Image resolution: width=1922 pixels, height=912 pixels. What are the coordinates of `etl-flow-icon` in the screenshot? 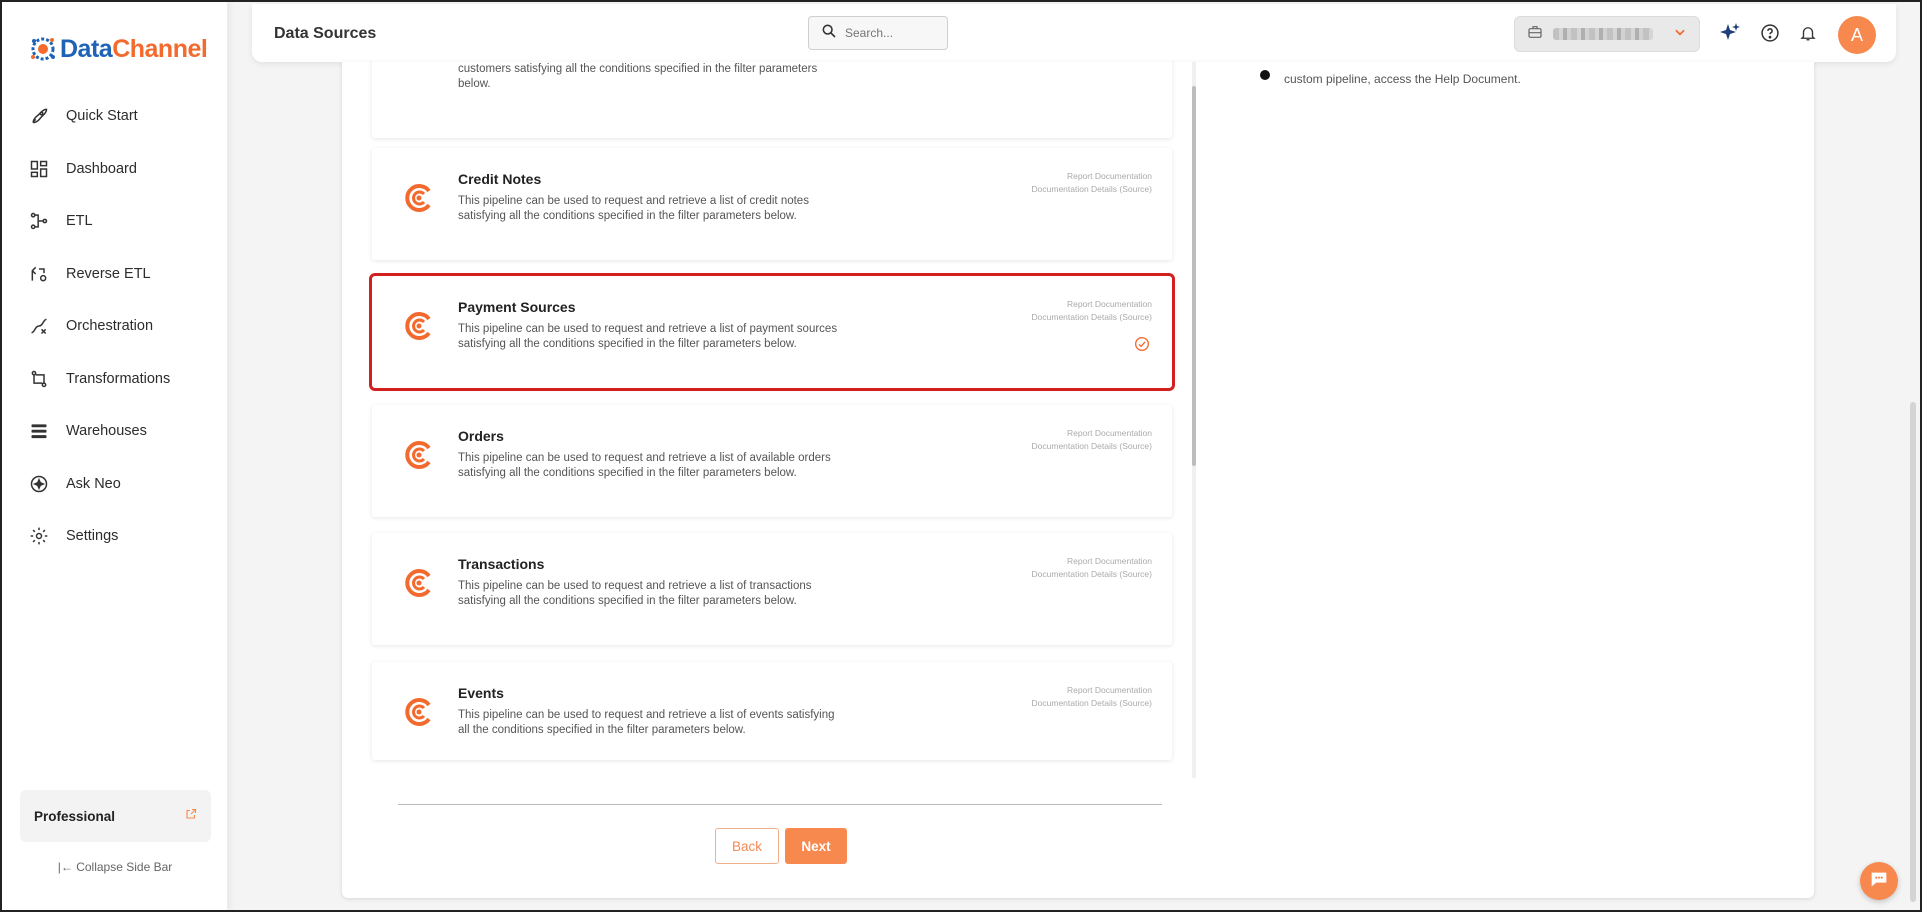 It's located at (39, 221).